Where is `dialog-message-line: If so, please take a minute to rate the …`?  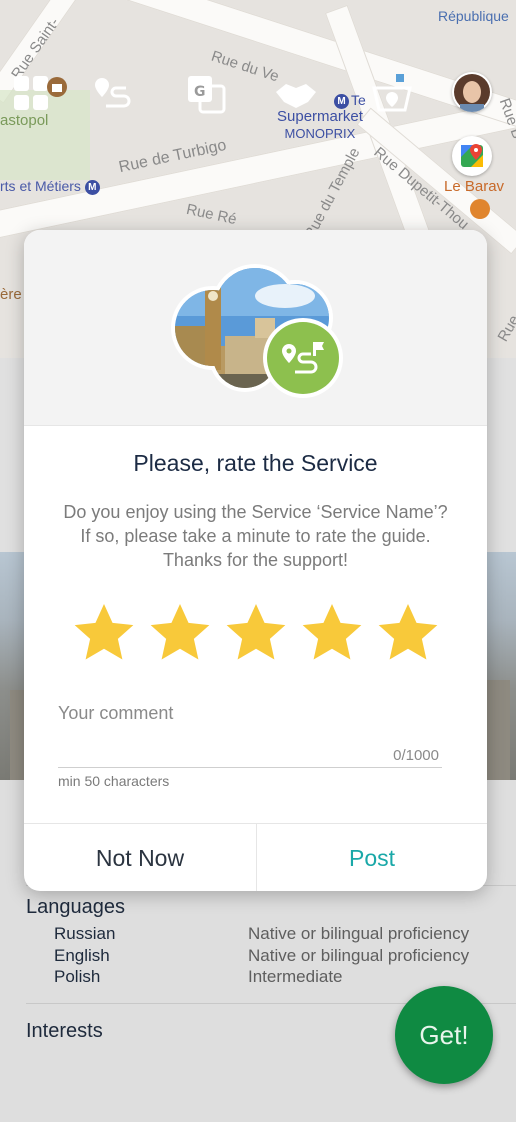 dialog-message-line: If so, please take a minute to rate the … is located at coordinates (255, 536).